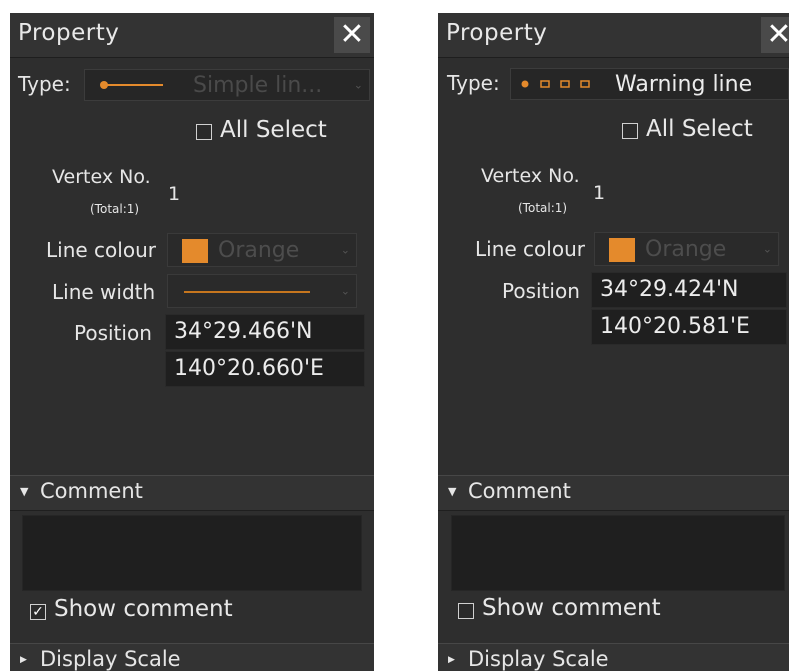 Image resolution: width=789 pixels, height=671 pixels. I want to click on checkmark-icon: ✓, so click(38, 612).